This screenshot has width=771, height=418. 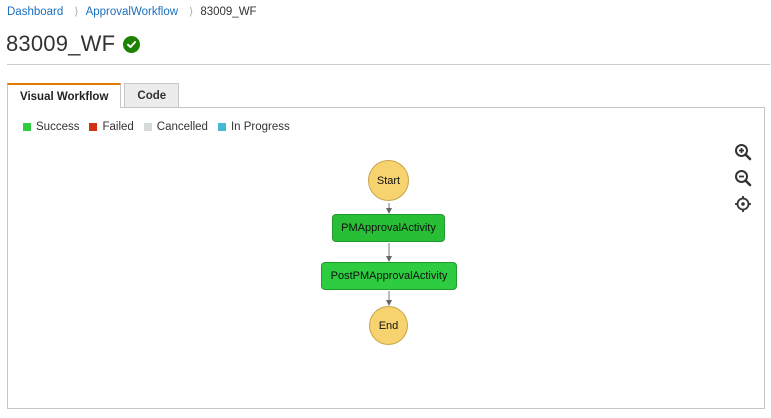 I want to click on legend-cancelled: Cancelled, so click(x=175, y=127).